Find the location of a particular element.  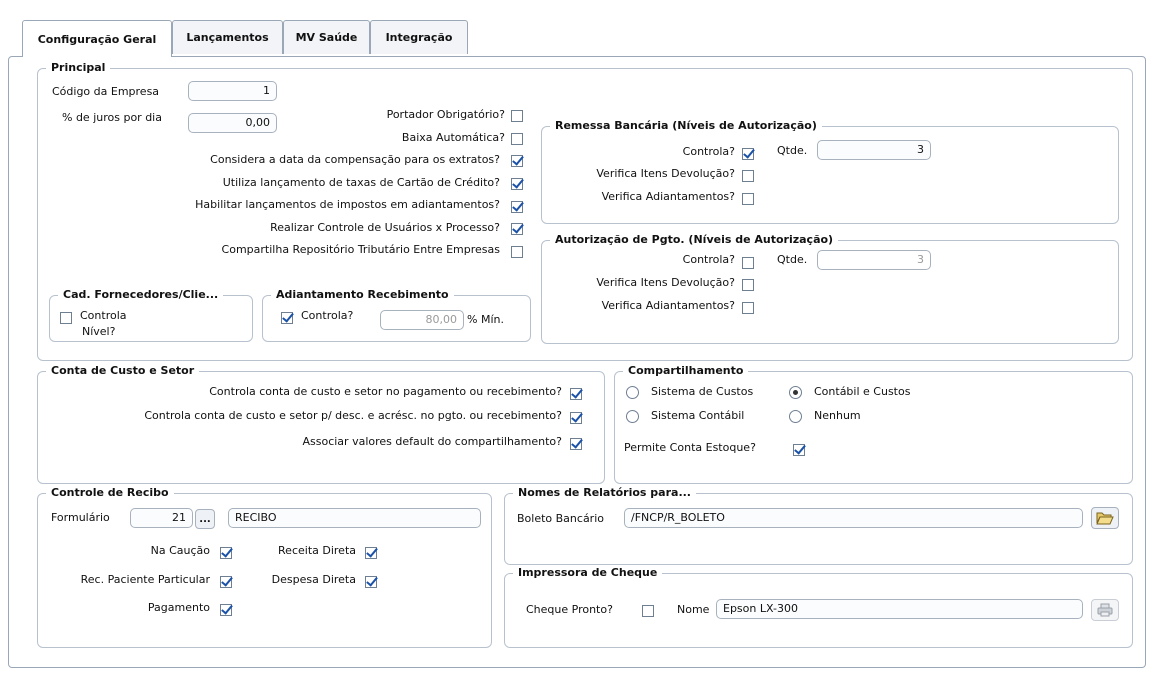

cheque-pronto-checkbox is located at coordinates (648, 611).